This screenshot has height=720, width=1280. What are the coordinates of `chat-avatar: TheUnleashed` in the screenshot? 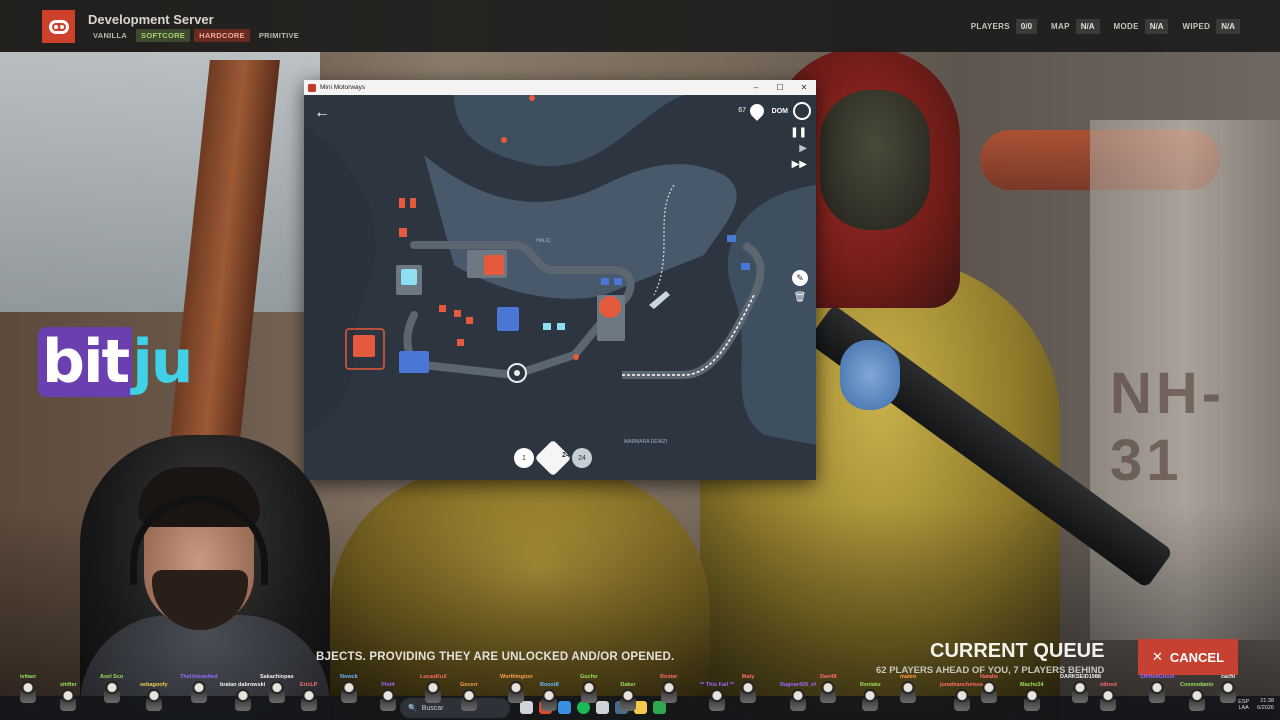 It's located at (199, 688).